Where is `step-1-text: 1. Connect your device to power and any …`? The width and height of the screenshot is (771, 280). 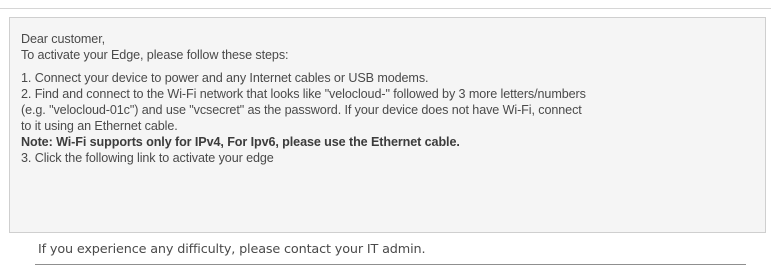 step-1-text: 1. Connect your device to power and any … is located at coordinates (225, 78).